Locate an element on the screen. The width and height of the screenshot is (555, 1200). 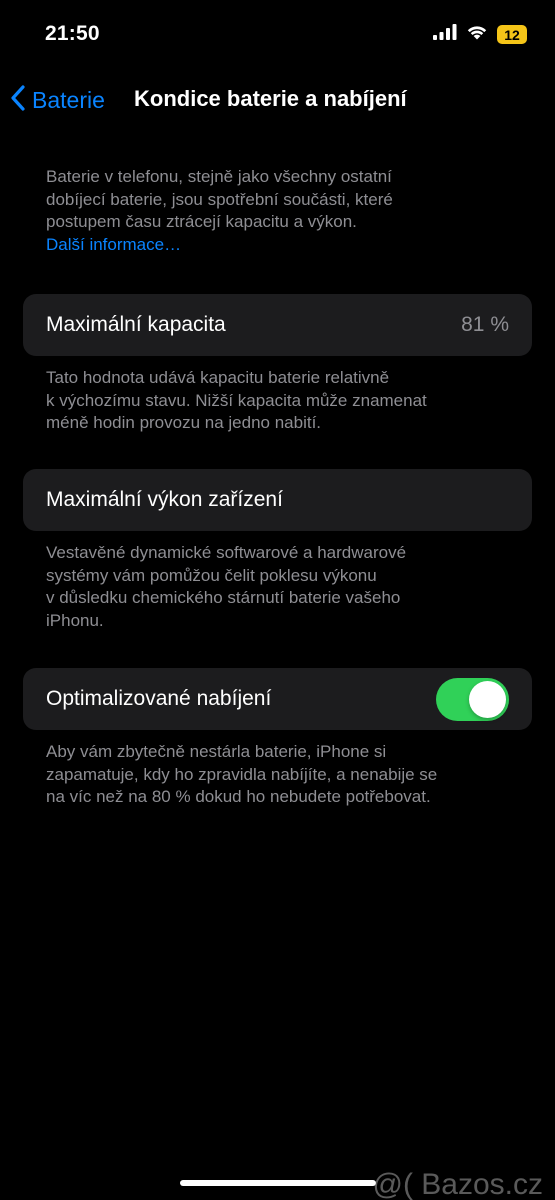
max-performance-label: Maximální výkon zařízení is located at coordinates (164, 499).